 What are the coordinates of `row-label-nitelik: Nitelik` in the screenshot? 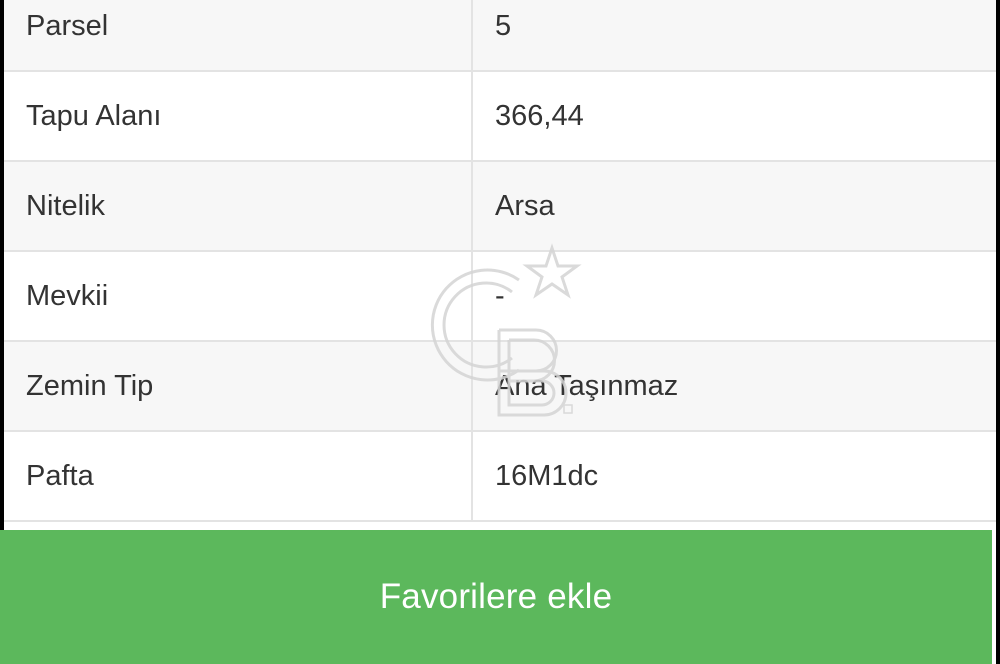 It's located at (238, 206).